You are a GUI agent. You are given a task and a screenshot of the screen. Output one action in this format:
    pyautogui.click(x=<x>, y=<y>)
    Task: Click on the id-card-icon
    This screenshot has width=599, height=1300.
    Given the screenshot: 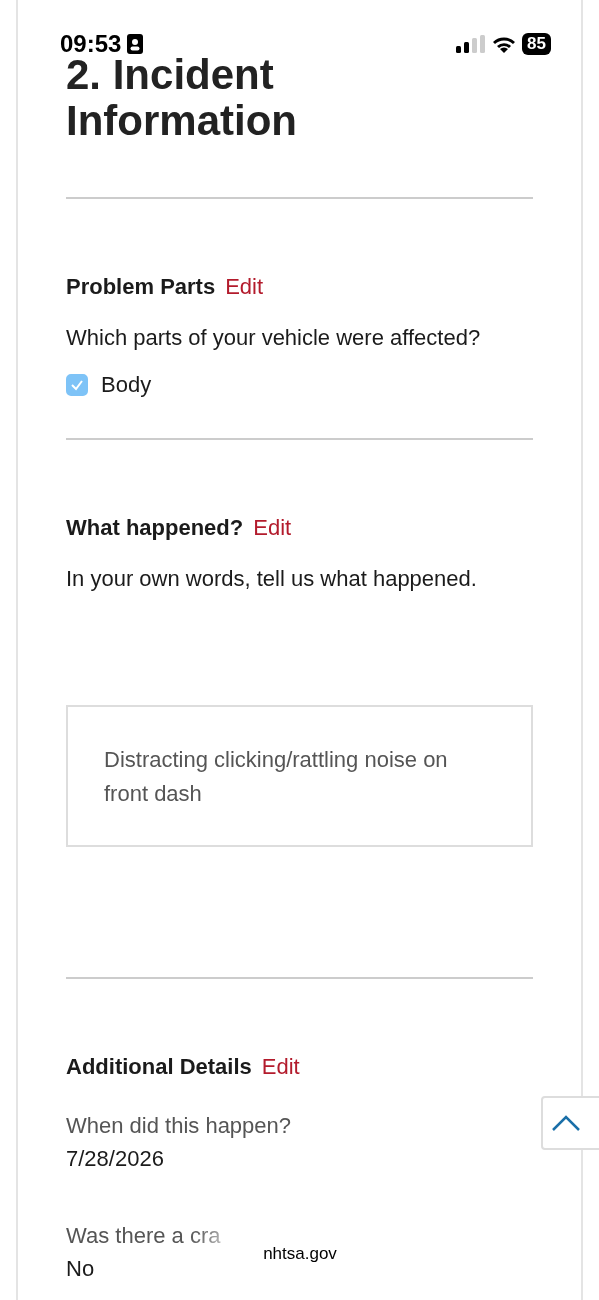 What is the action you would take?
    pyautogui.click(x=135, y=44)
    